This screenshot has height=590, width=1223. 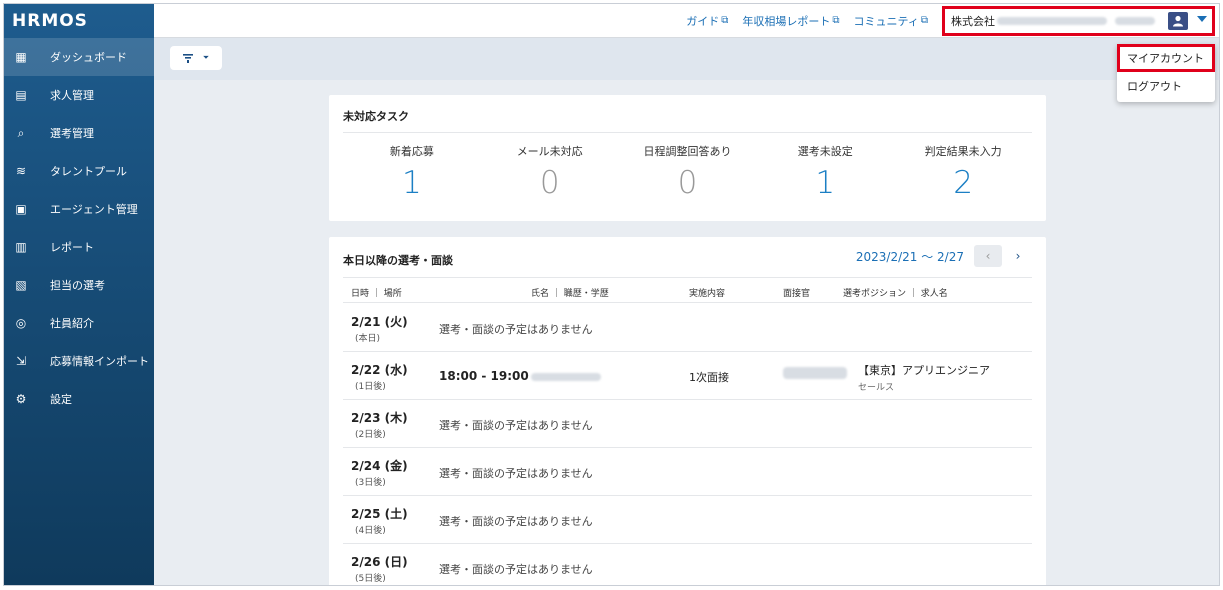 I want to click on account-menu: マイアカウント ログアウト, so click(x=1166, y=73).